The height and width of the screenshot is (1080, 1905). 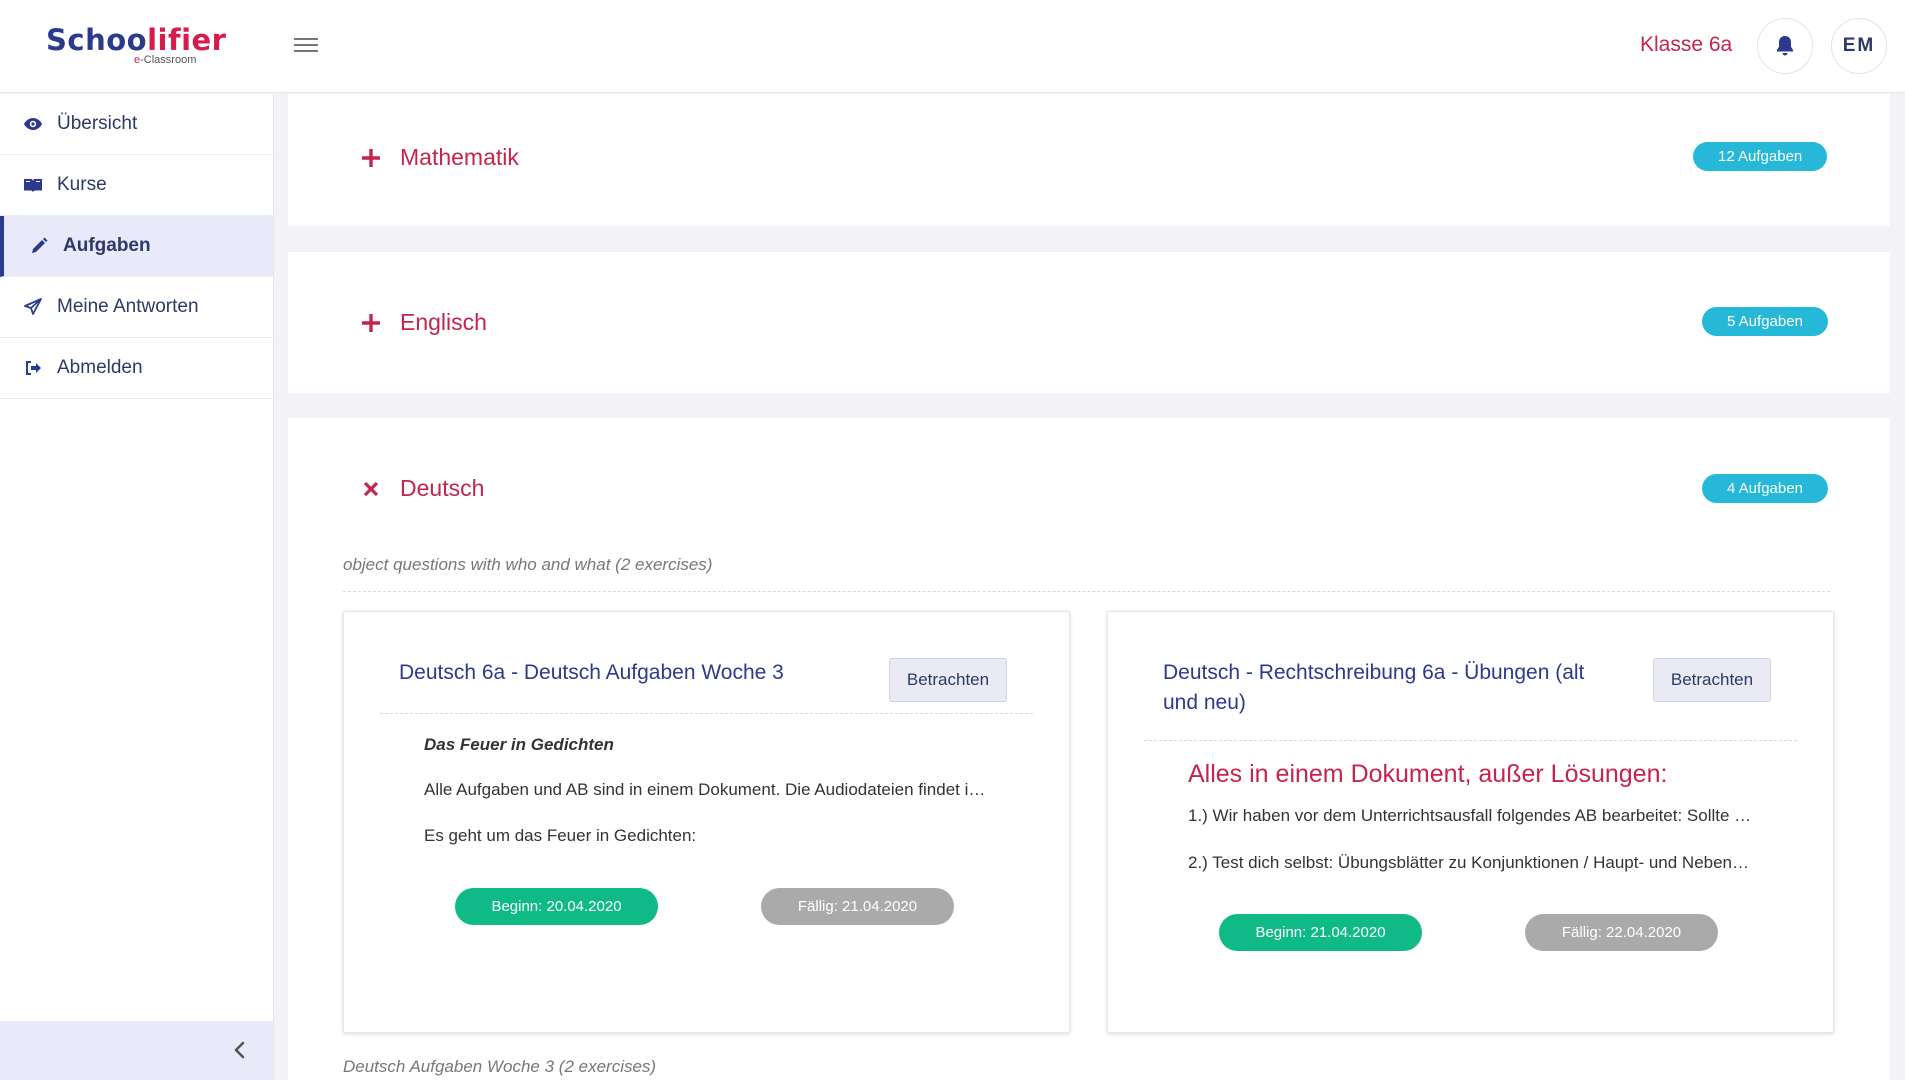 I want to click on sidebar-item-label: Meine Antworten, so click(x=128, y=306).